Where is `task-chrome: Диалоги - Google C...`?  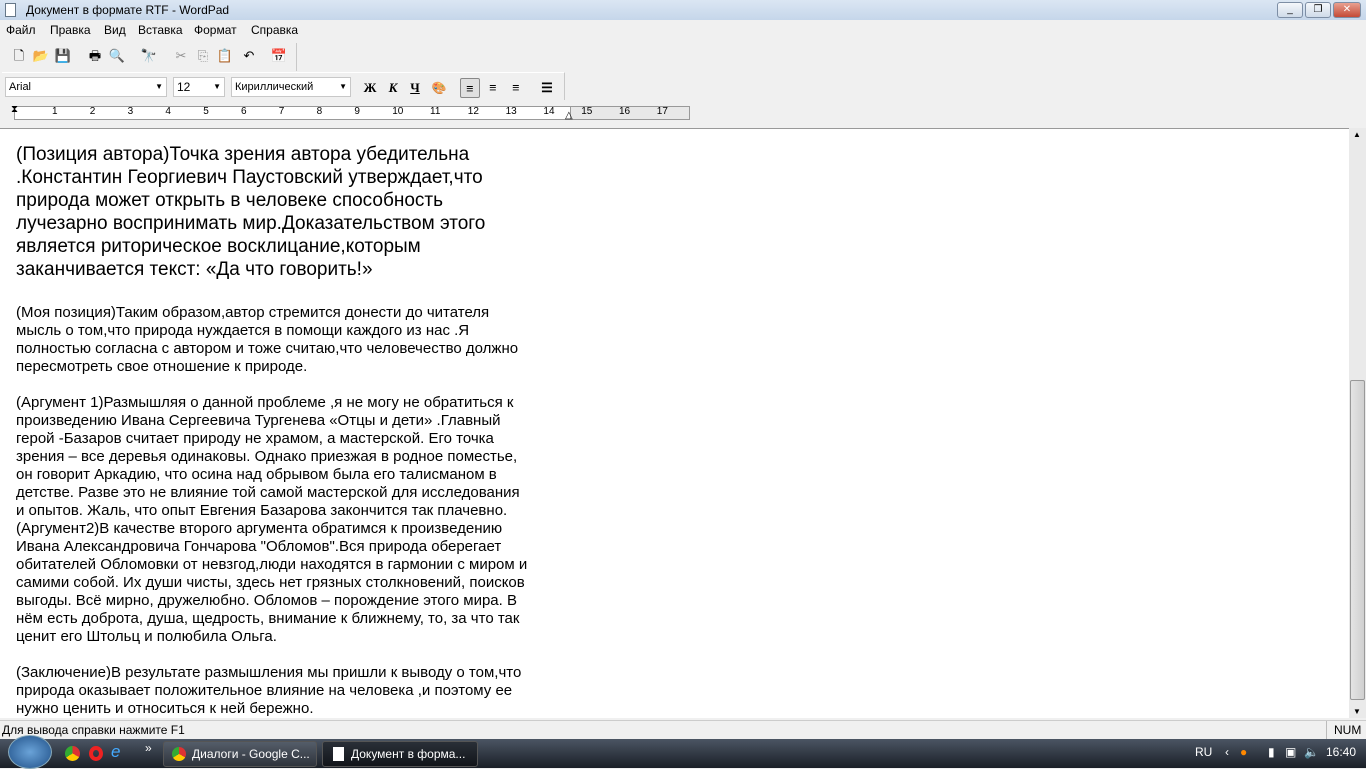
task-chrome: Диалоги - Google C... is located at coordinates (240, 754).